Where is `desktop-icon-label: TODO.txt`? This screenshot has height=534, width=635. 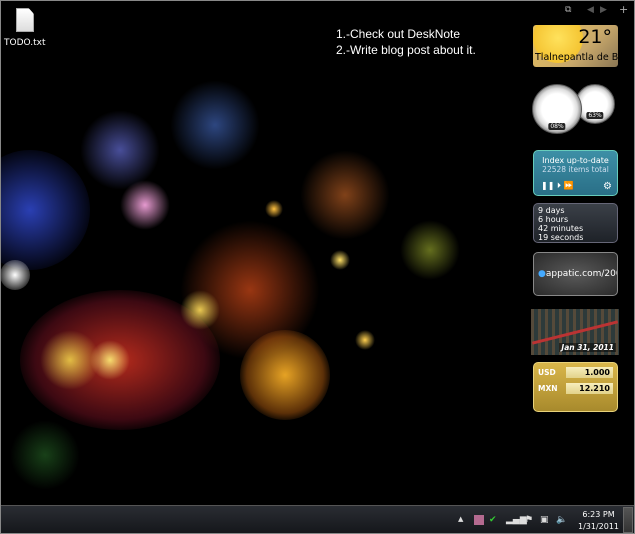 desktop-icon-label: TODO.txt is located at coordinates (24, 43).